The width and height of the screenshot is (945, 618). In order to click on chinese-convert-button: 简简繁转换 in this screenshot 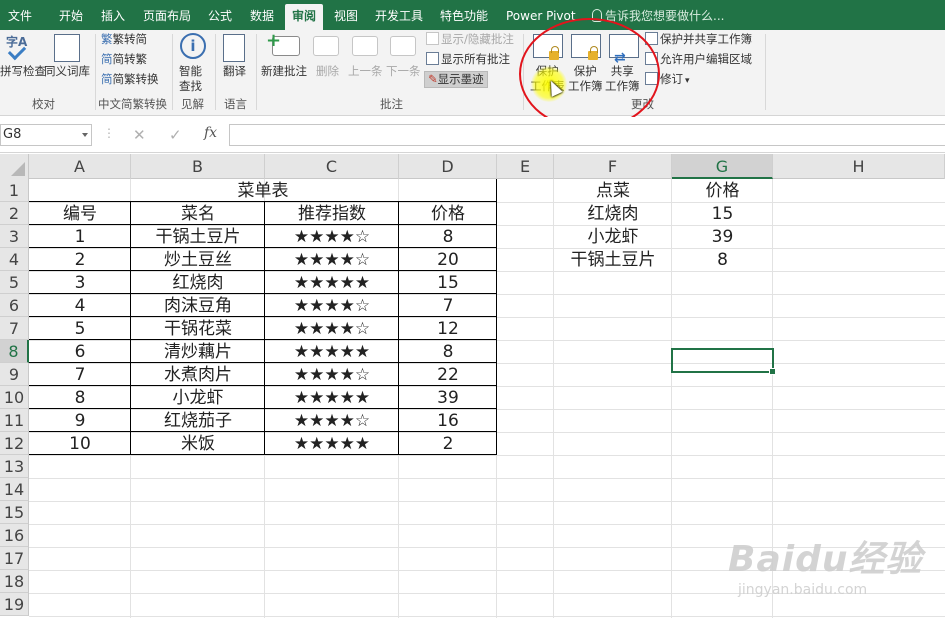, I will do `click(130, 79)`.